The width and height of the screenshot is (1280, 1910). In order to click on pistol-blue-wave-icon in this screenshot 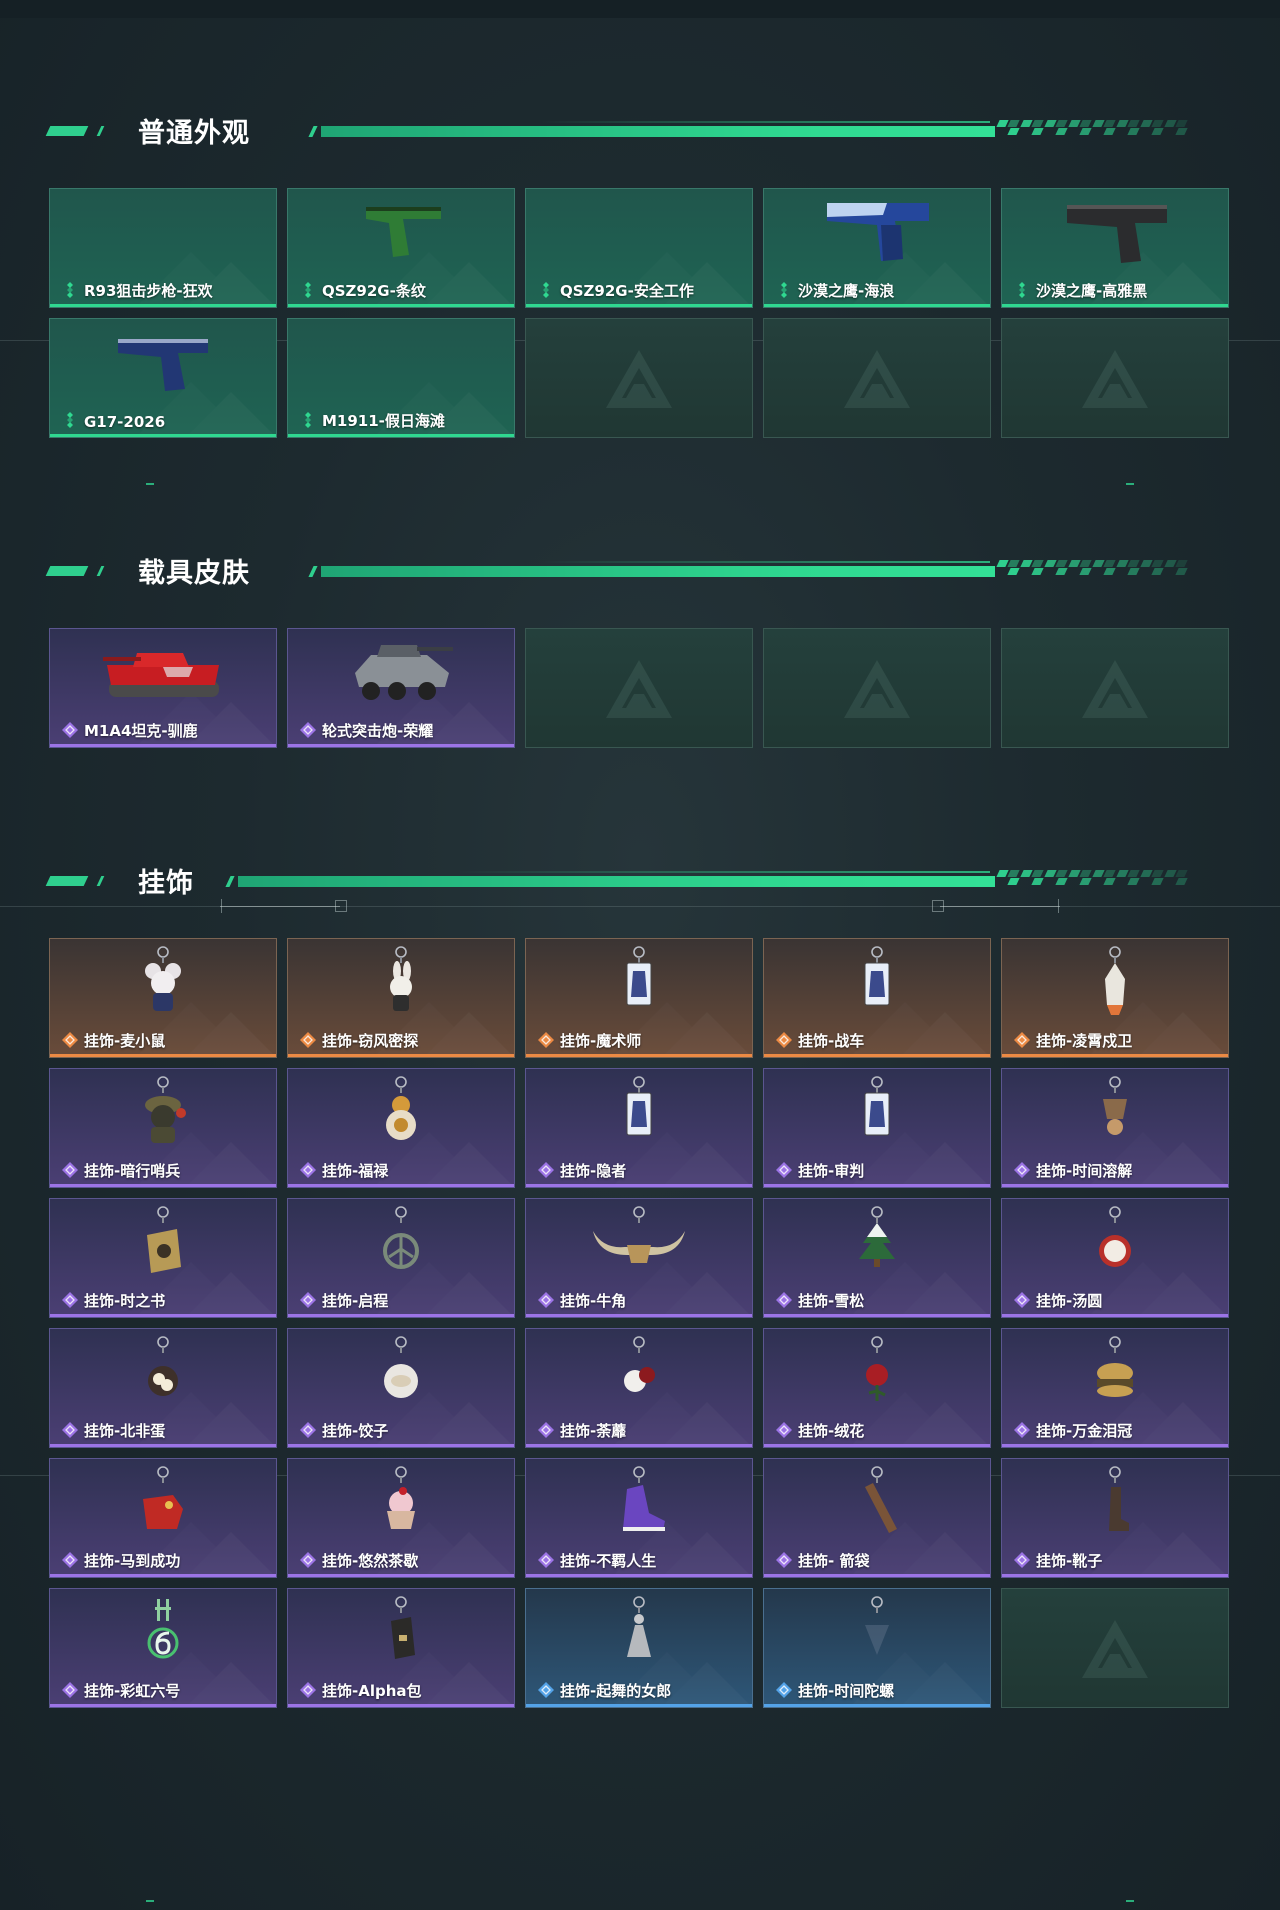, I will do `click(877, 235)`.